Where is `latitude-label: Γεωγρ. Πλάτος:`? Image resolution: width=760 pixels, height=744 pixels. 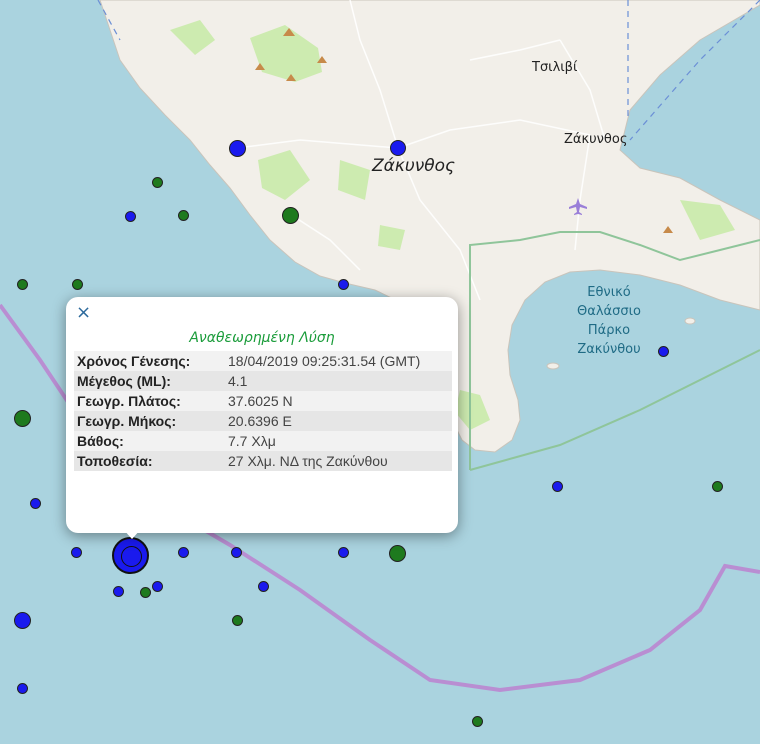
latitude-label: Γεωγρ. Πλάτος: is located at coordinates (149, 401).